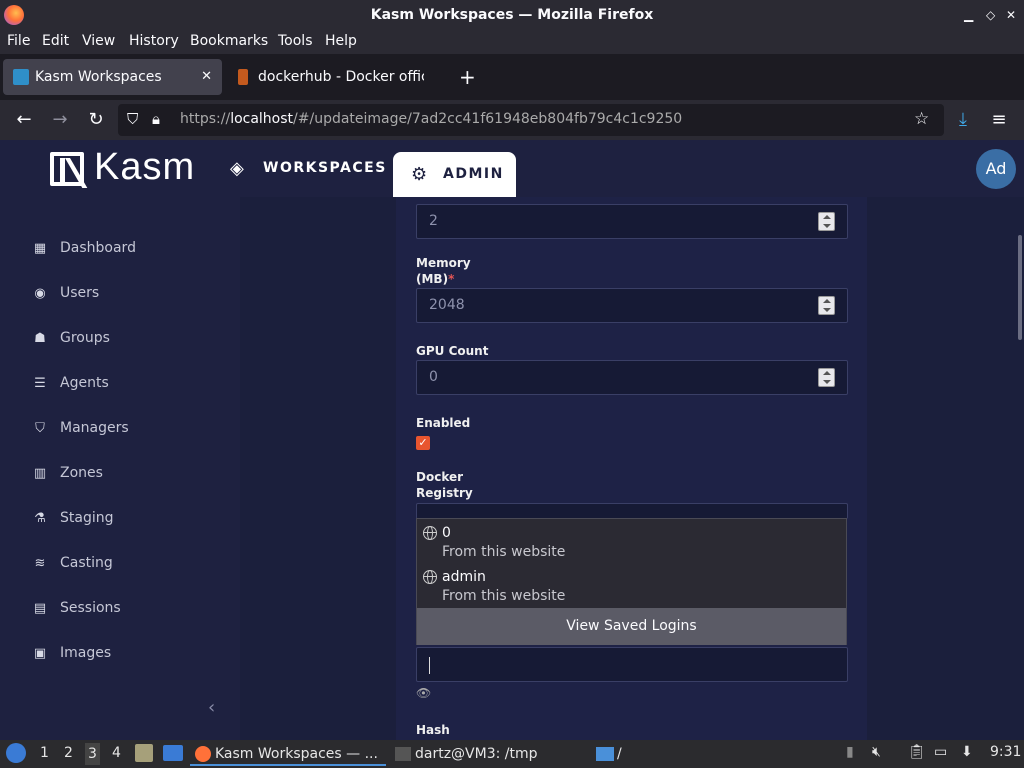 The width and height of the screenshot is (1024, 768). What do you see at coordinates (156, 119) in the screenshot?
I see `lock-icon: 🔒︎` at bounding box center [156, 119].